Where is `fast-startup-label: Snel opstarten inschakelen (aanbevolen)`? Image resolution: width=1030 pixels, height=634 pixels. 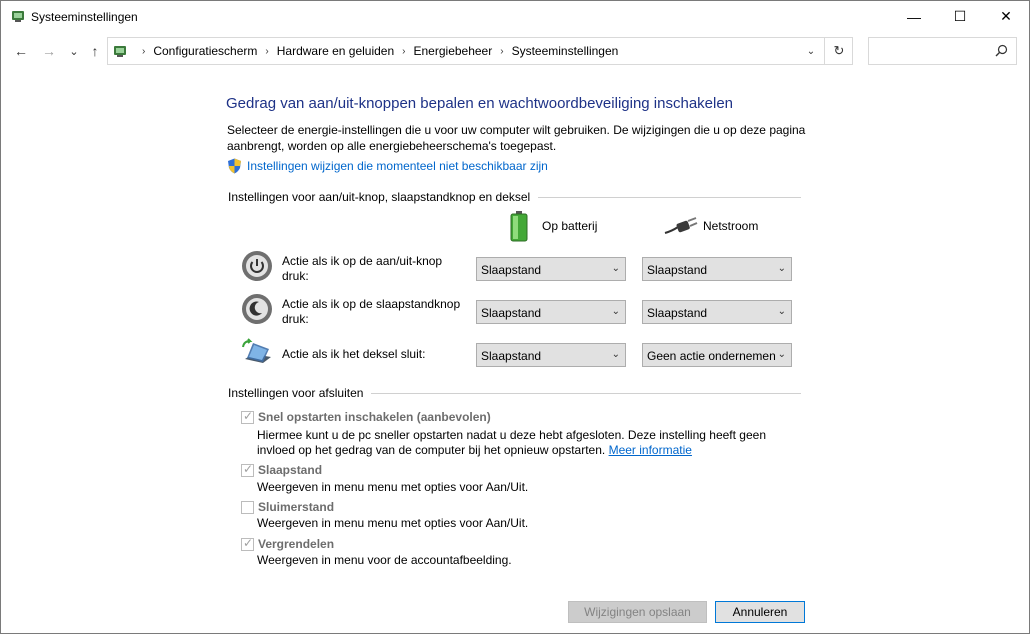 fast-startup-label: Snel opstarten inschakelen (aanbevolen) is located at coordinates (374, 417).